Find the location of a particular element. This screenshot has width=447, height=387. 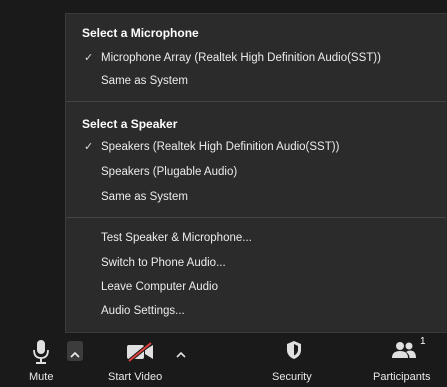

menu-item-speakers-plugable: Speakers (Plugable Audio) is located at coordinates (256, 172).